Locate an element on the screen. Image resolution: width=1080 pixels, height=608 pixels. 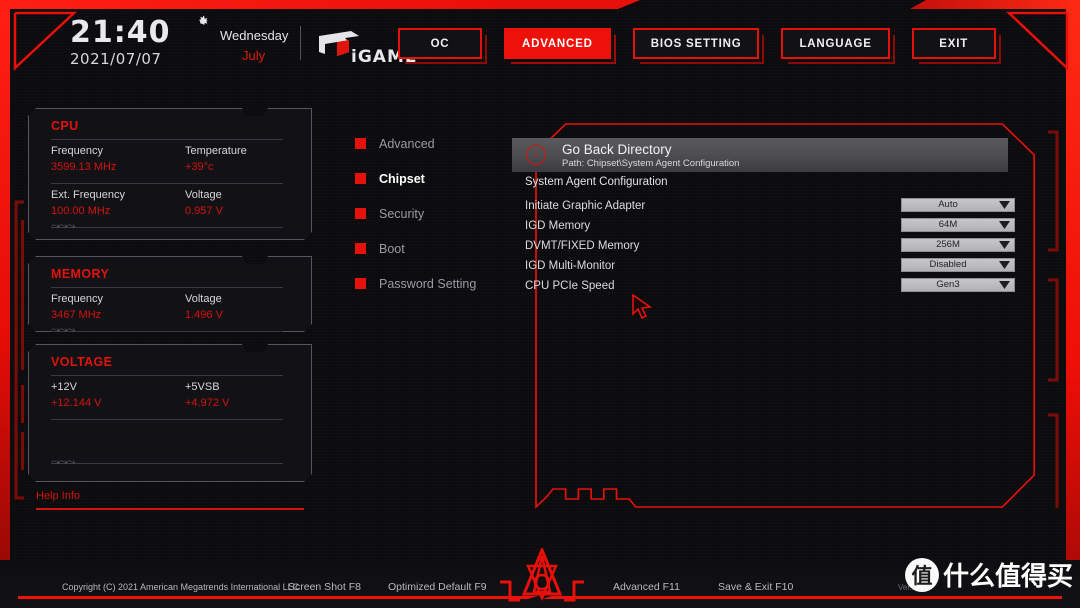
menu-item-advanced: Advanced is located at coordinates (415, 143).